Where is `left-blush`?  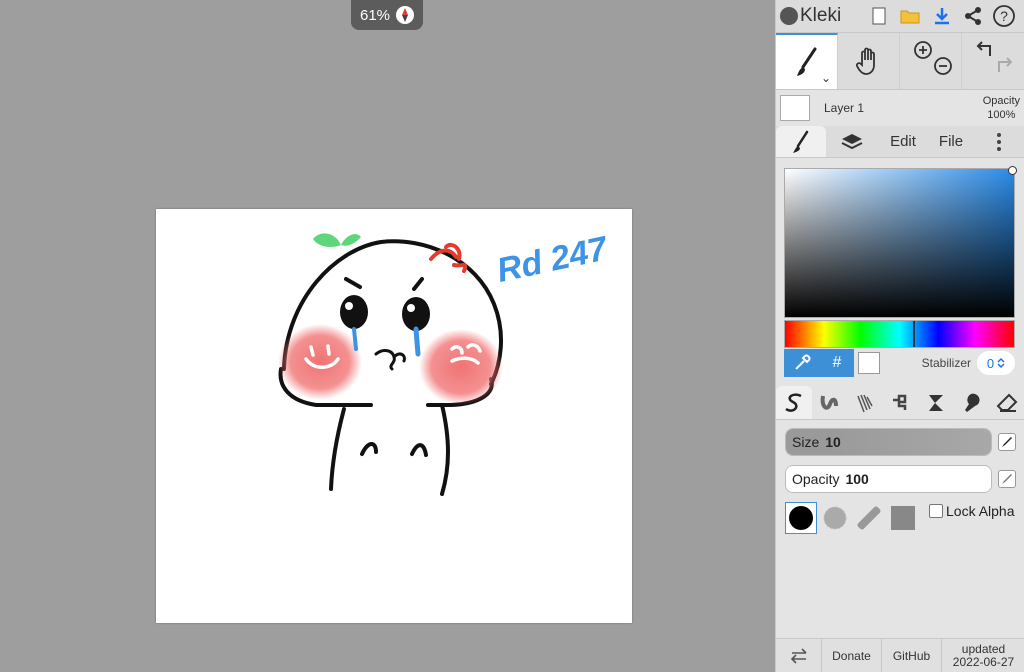 left-blush is located at coordinates (320, 362).